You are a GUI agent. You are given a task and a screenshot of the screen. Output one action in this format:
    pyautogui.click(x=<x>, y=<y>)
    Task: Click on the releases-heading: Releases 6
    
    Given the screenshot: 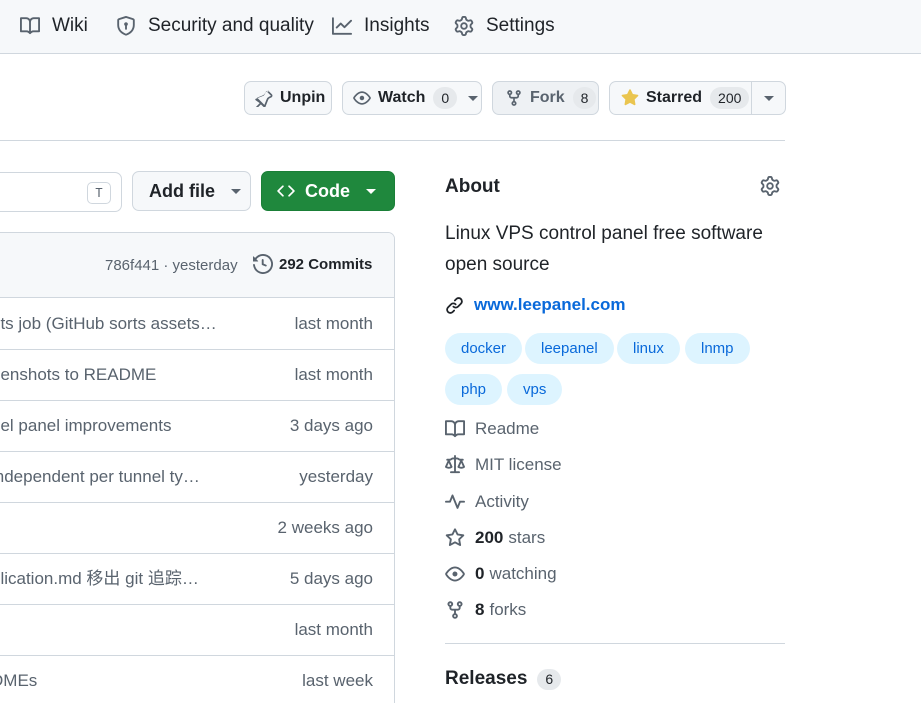 What is the action you would take?
    pyautogui.click(x=503, y=679)
    